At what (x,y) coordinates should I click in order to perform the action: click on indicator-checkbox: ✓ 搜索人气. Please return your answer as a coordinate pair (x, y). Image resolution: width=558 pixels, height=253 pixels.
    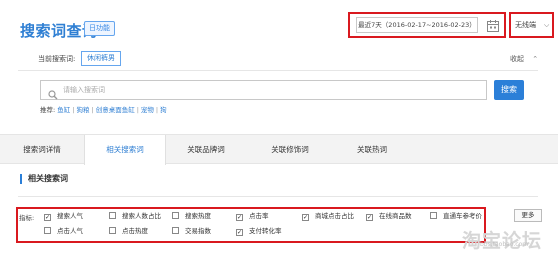
    Looking at the image, I should click on (63, 216).